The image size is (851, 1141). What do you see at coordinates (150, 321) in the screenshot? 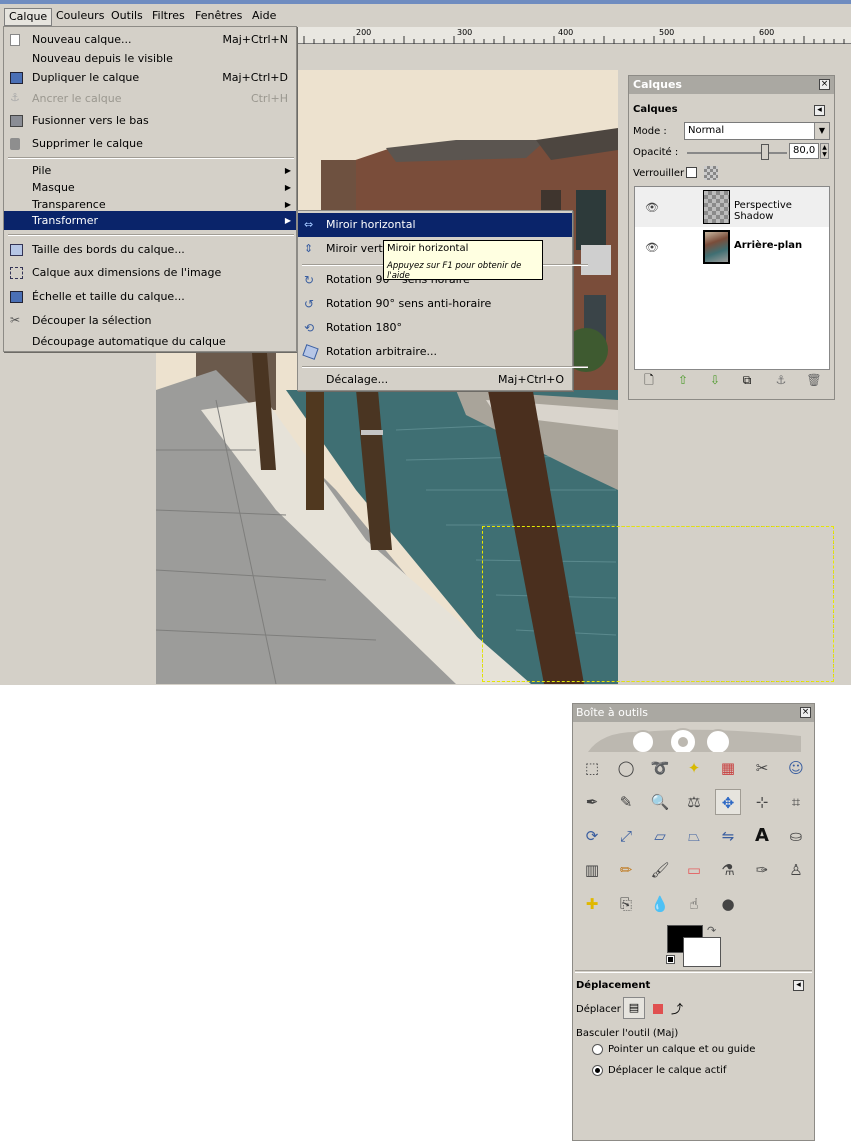
I see `menu-item-decouper: ✂ Découper la sélection` at bounding box center [150, 321].